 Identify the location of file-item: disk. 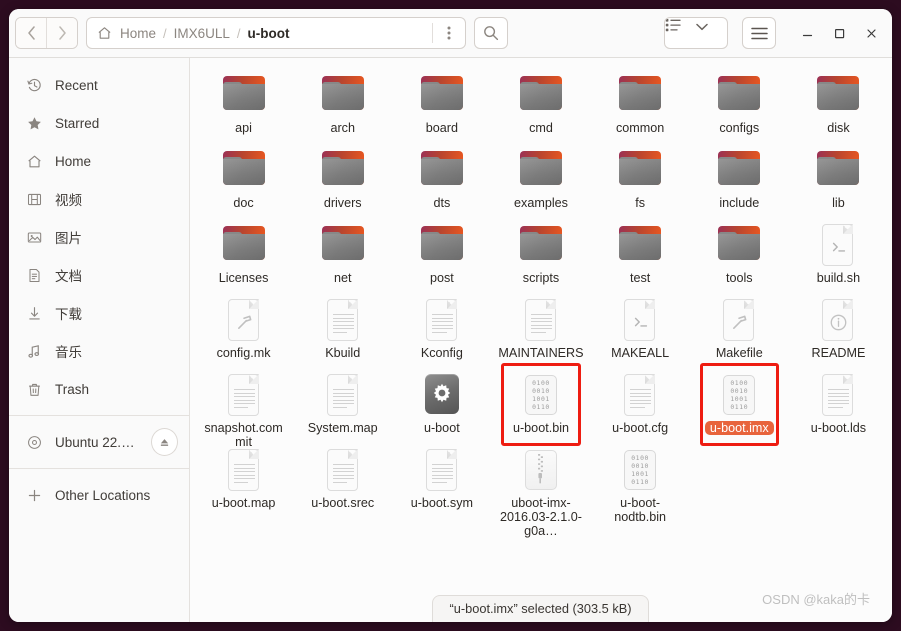
(838, 103).